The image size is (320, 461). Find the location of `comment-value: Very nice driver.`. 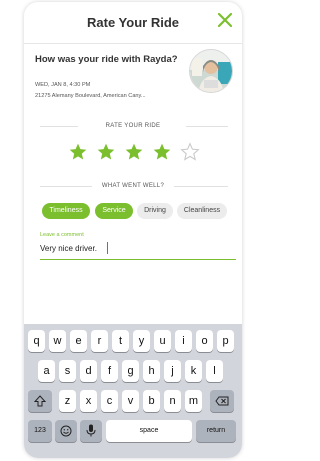

comment-value: Very nice driver. is located at coordinates (68, 248).